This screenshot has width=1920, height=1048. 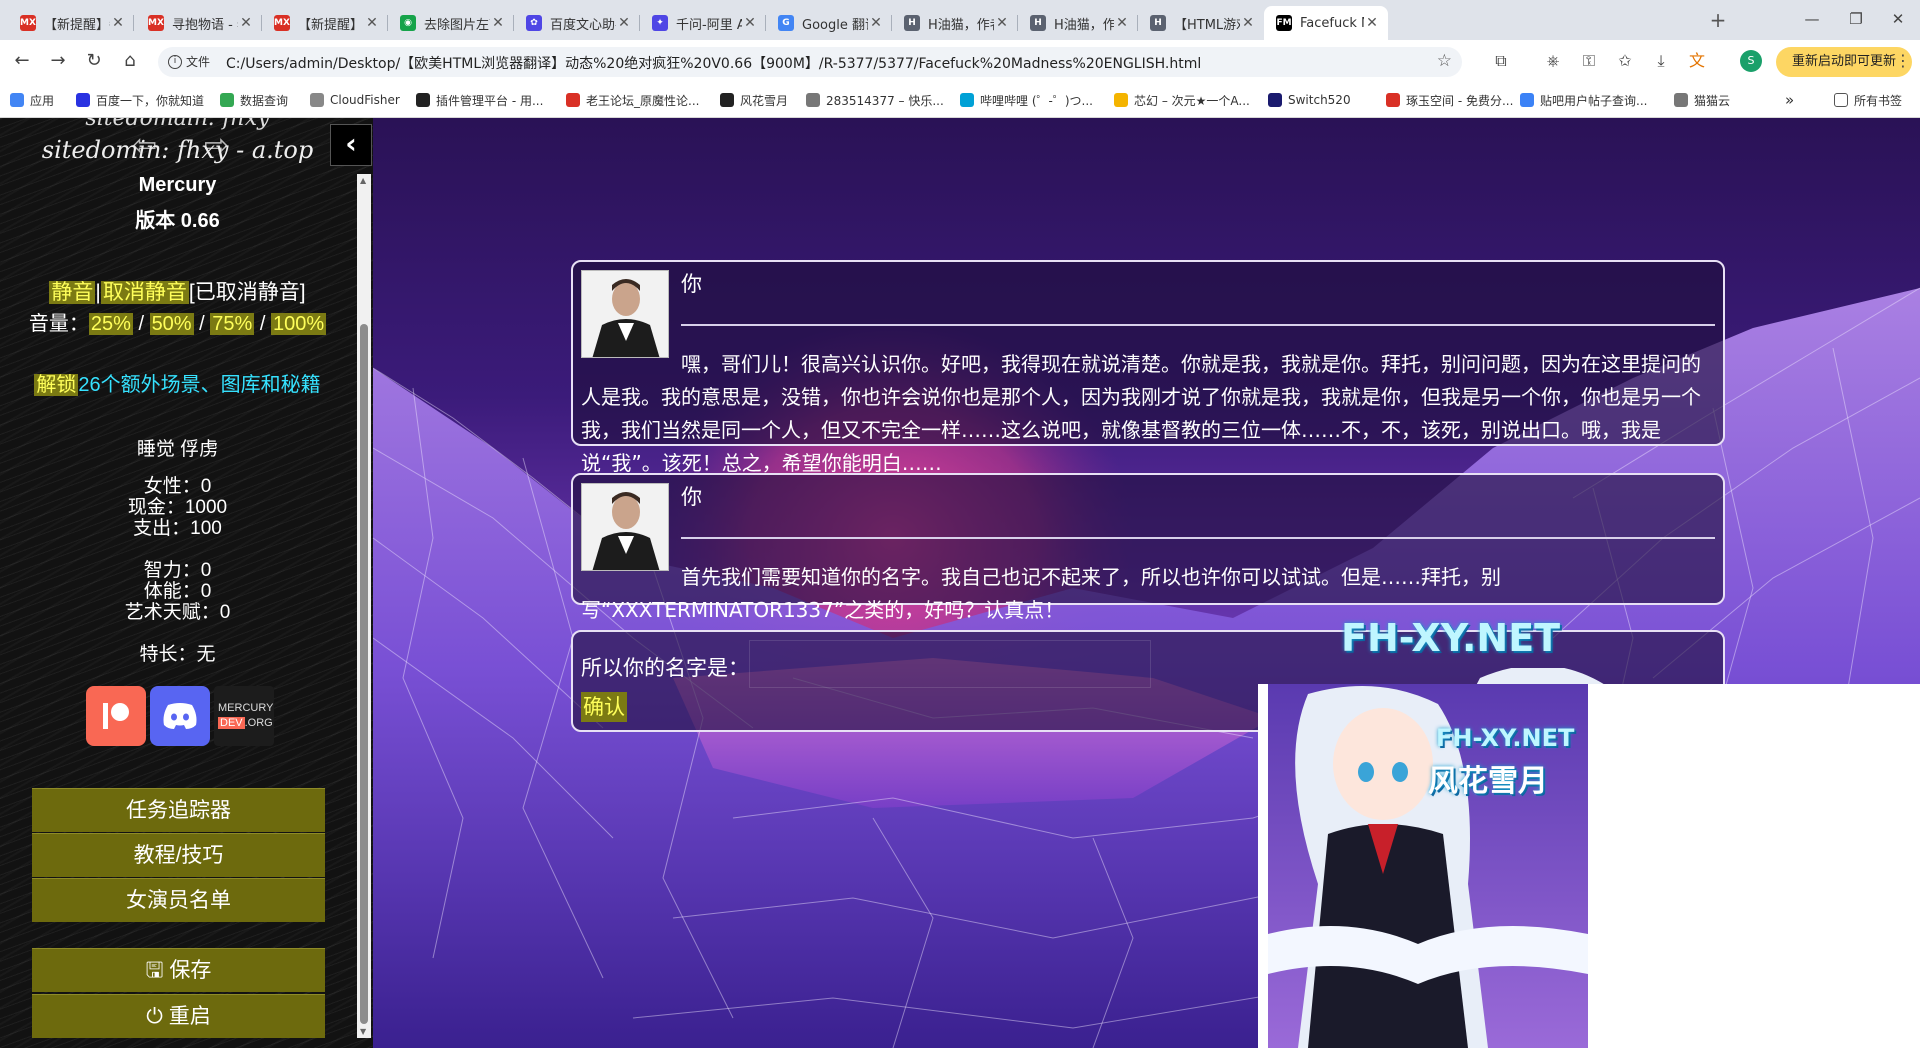 What do you see at coordinates (72, 292) in the screenshot?
I see `mute-link: 静音` at bounding box center [72, 292].